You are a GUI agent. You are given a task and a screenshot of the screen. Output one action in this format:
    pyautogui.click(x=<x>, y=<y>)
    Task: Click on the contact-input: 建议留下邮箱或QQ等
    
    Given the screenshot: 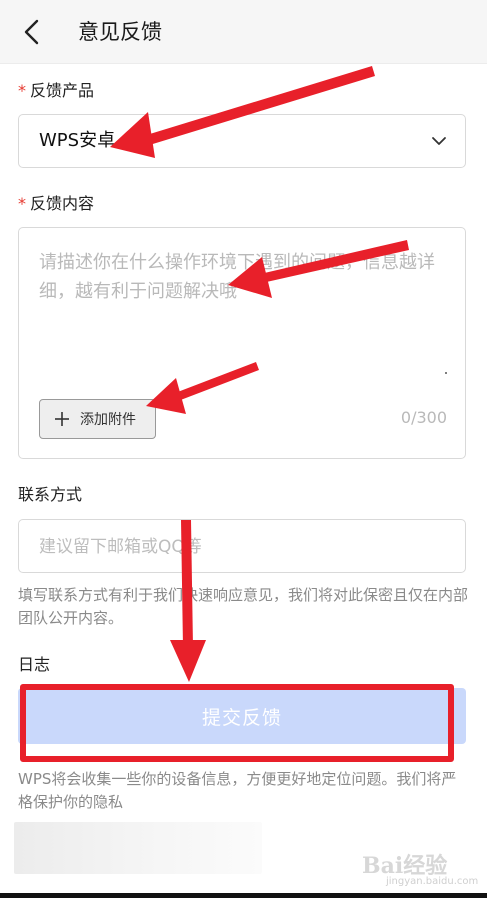 What is the action you would take?
    pyautogui.click(x=242, y=546)
    